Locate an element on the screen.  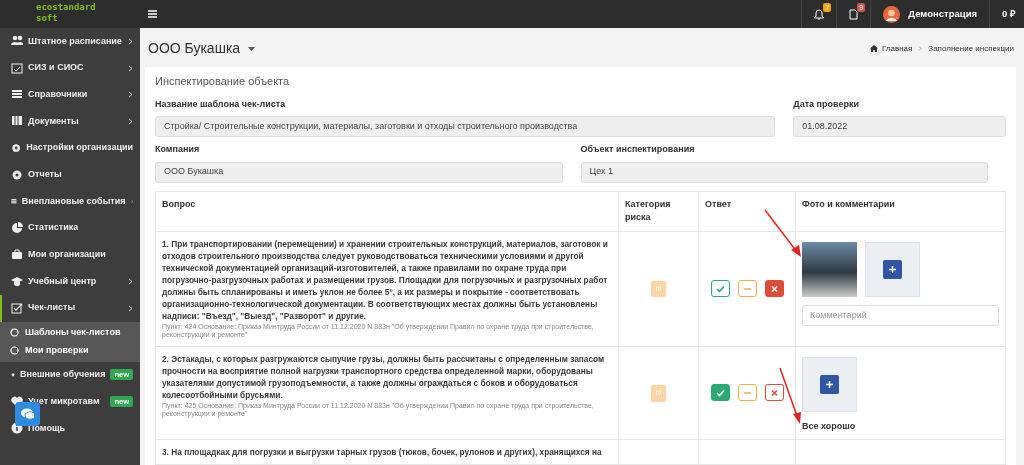
home-icon is located at coordinates (873, 48).